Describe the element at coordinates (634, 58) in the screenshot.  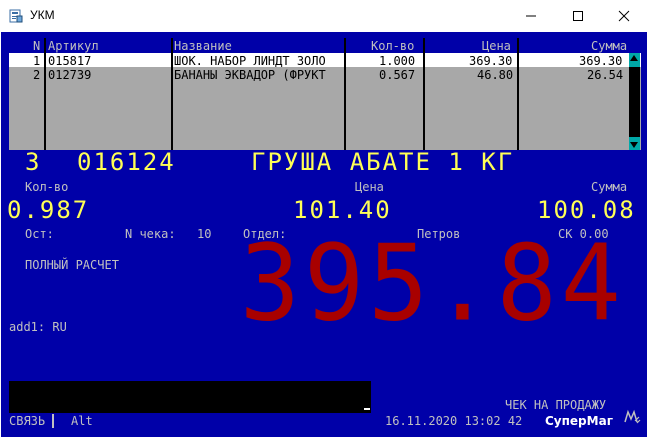
I see `scroll-up-icon` at that location.